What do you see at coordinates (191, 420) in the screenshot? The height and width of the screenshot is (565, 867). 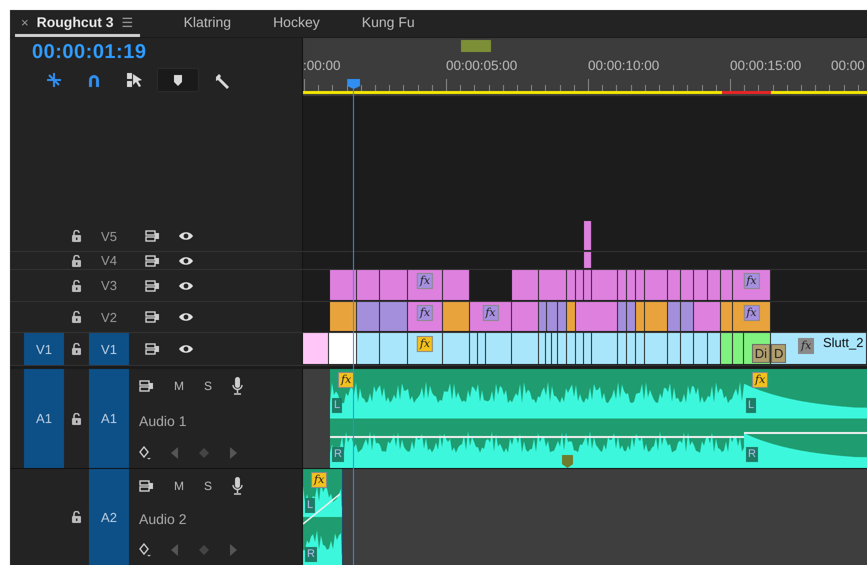 I see `track-name: Audio 1` at bounding box center [191, 420].